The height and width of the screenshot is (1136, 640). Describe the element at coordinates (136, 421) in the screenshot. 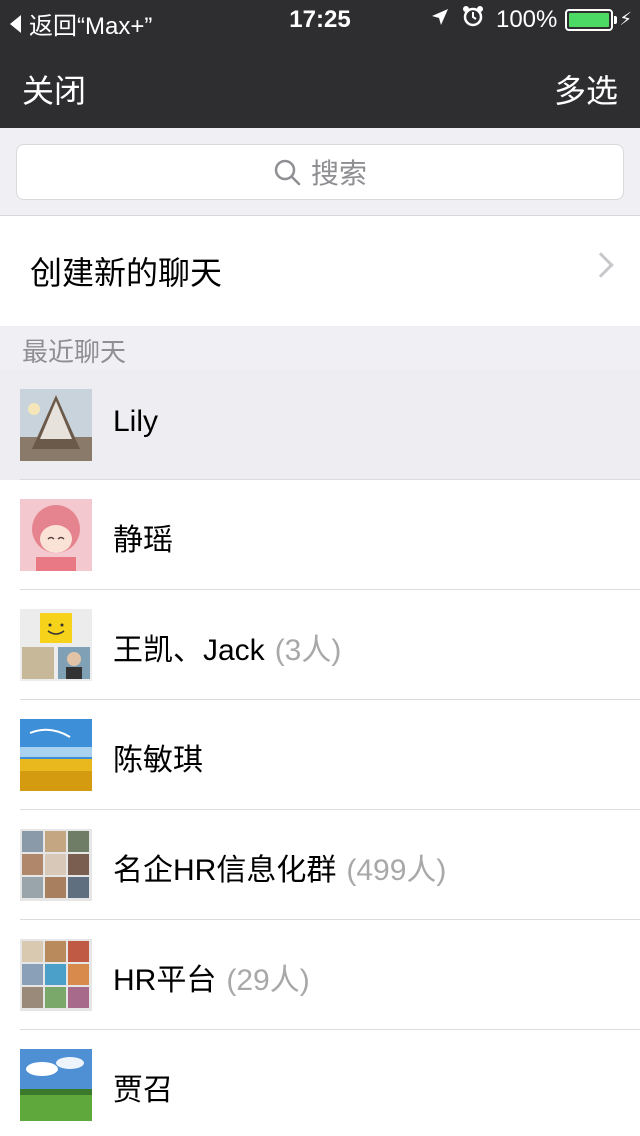

I see `chat-name: Lily` at that location.